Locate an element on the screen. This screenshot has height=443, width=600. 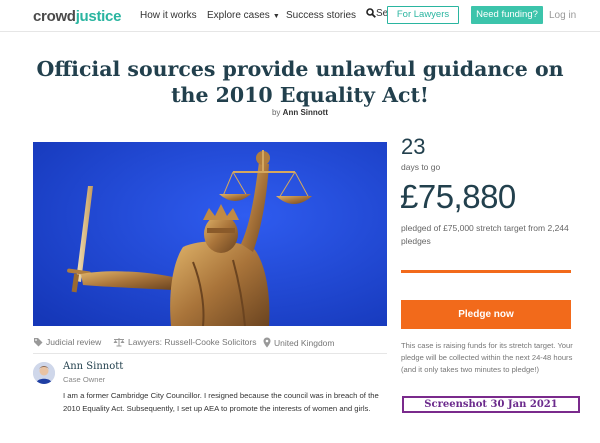
byline-prefix: by is located at coordinates (276, 112).